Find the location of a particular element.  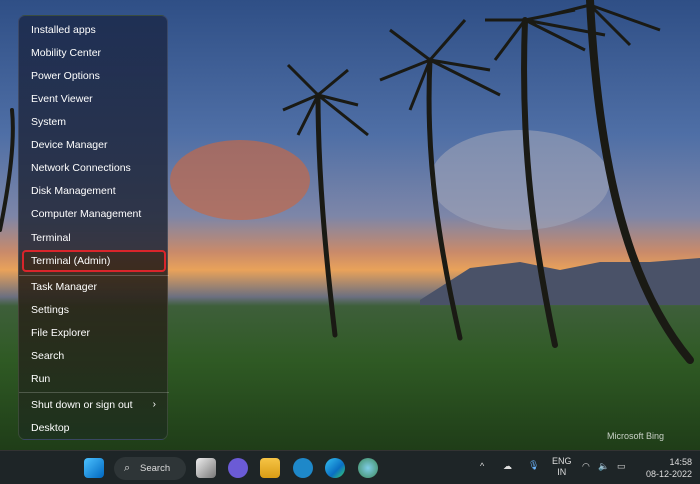

menu-item-settings: Settings is located at coordinates (94, 310).